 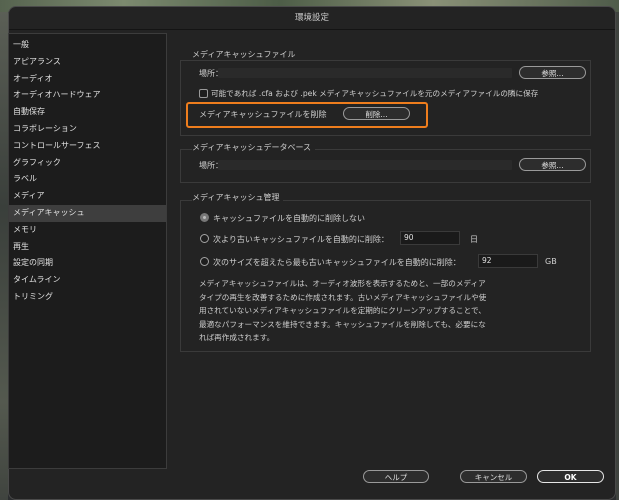 I want to click on exceeds-size-label: 次のサイズを超えたら最も古いキャッシュファイルを自動的に削除：, so click(x=337, y=262).